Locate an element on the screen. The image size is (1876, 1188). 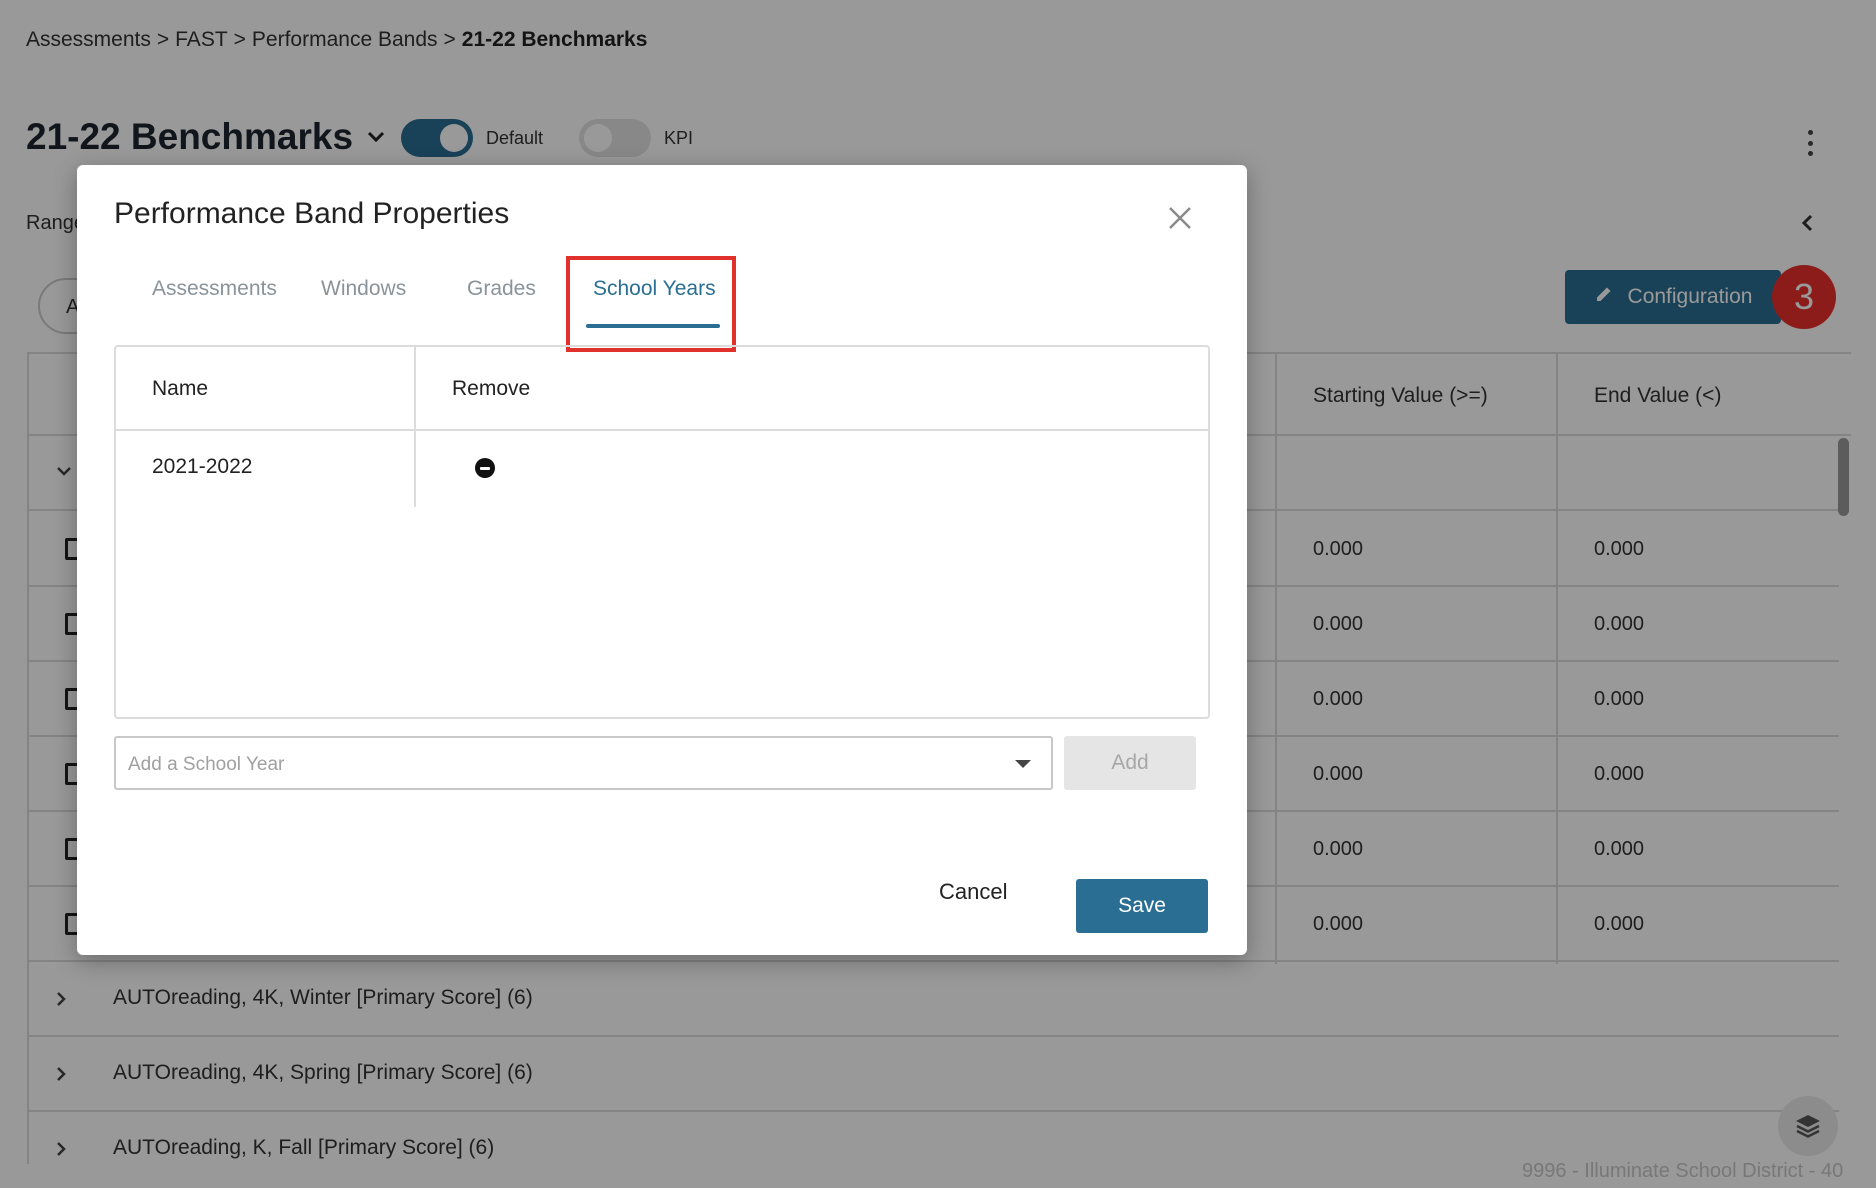
add-button: Add is located at coordinates (1130, 763).